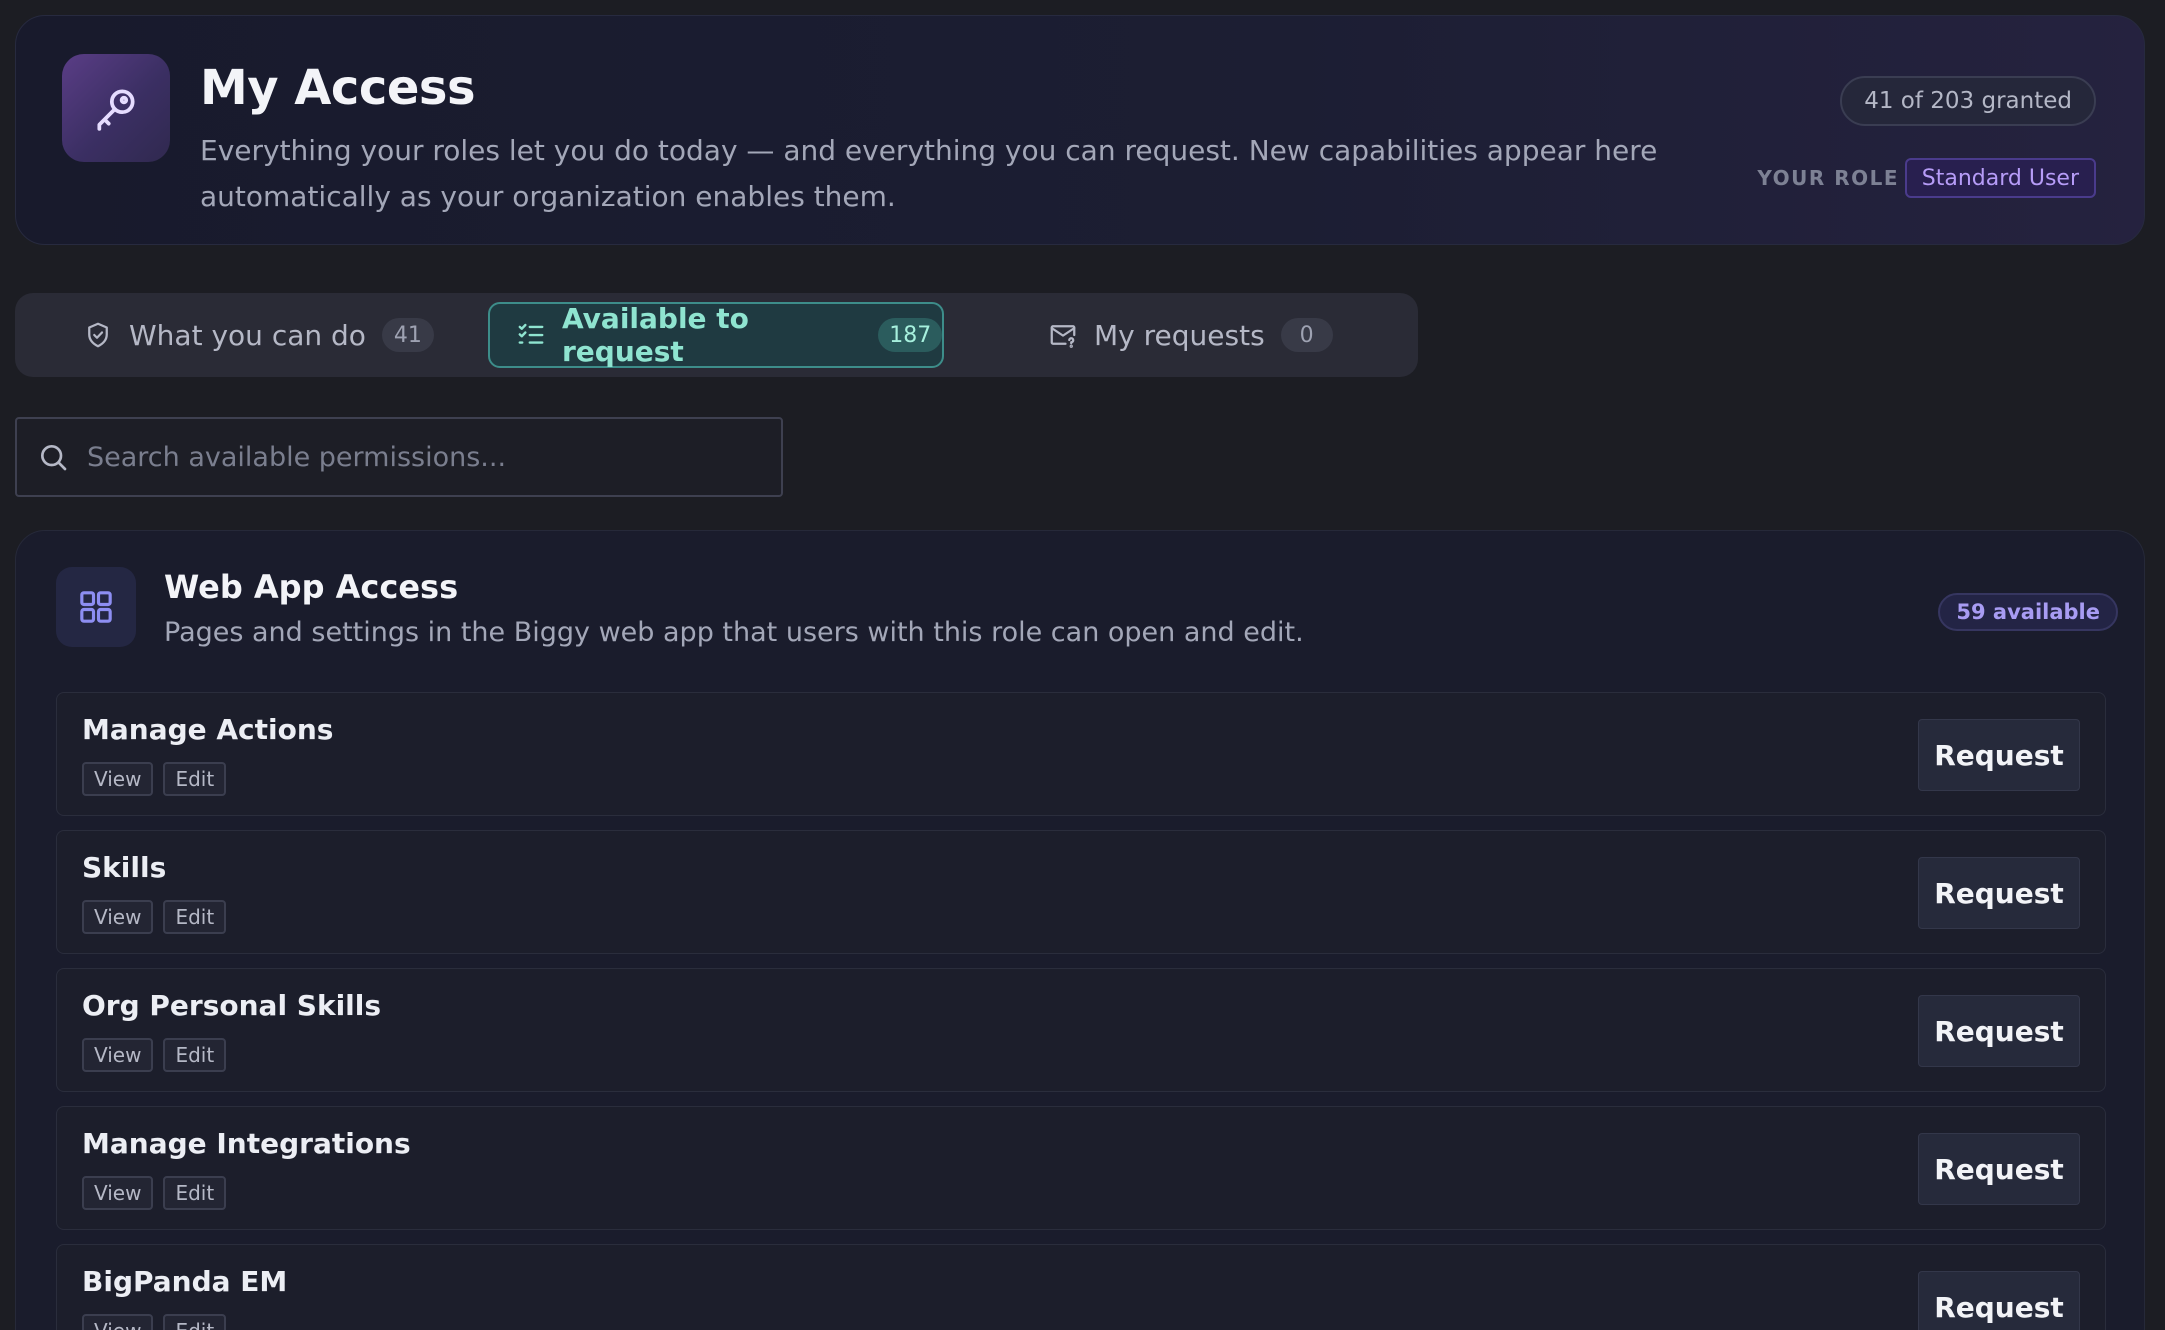 The width and height of the screenshot is (2165, 1330). Describe the element at coordinates (185, 1281) in the screenshot. I see `permission-name: BigPanda EM` at that location.